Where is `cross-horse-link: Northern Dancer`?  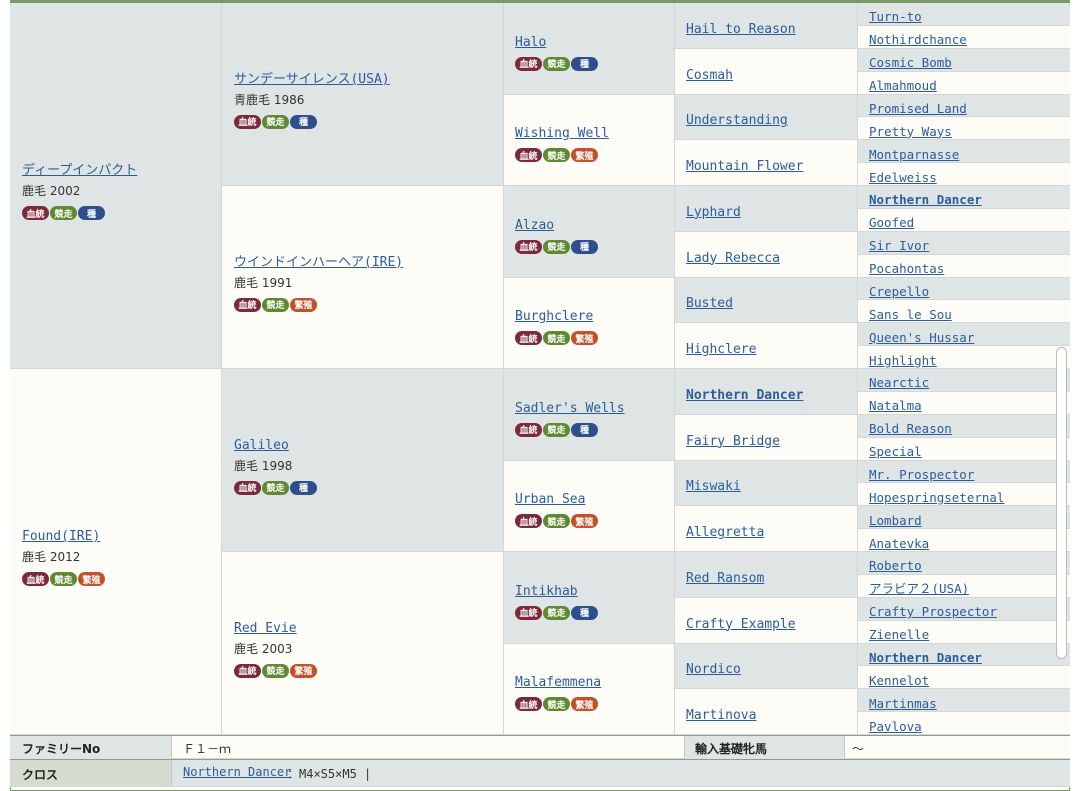 cross-horse-link: Northern Dancer is located at coordinates (237, 772).